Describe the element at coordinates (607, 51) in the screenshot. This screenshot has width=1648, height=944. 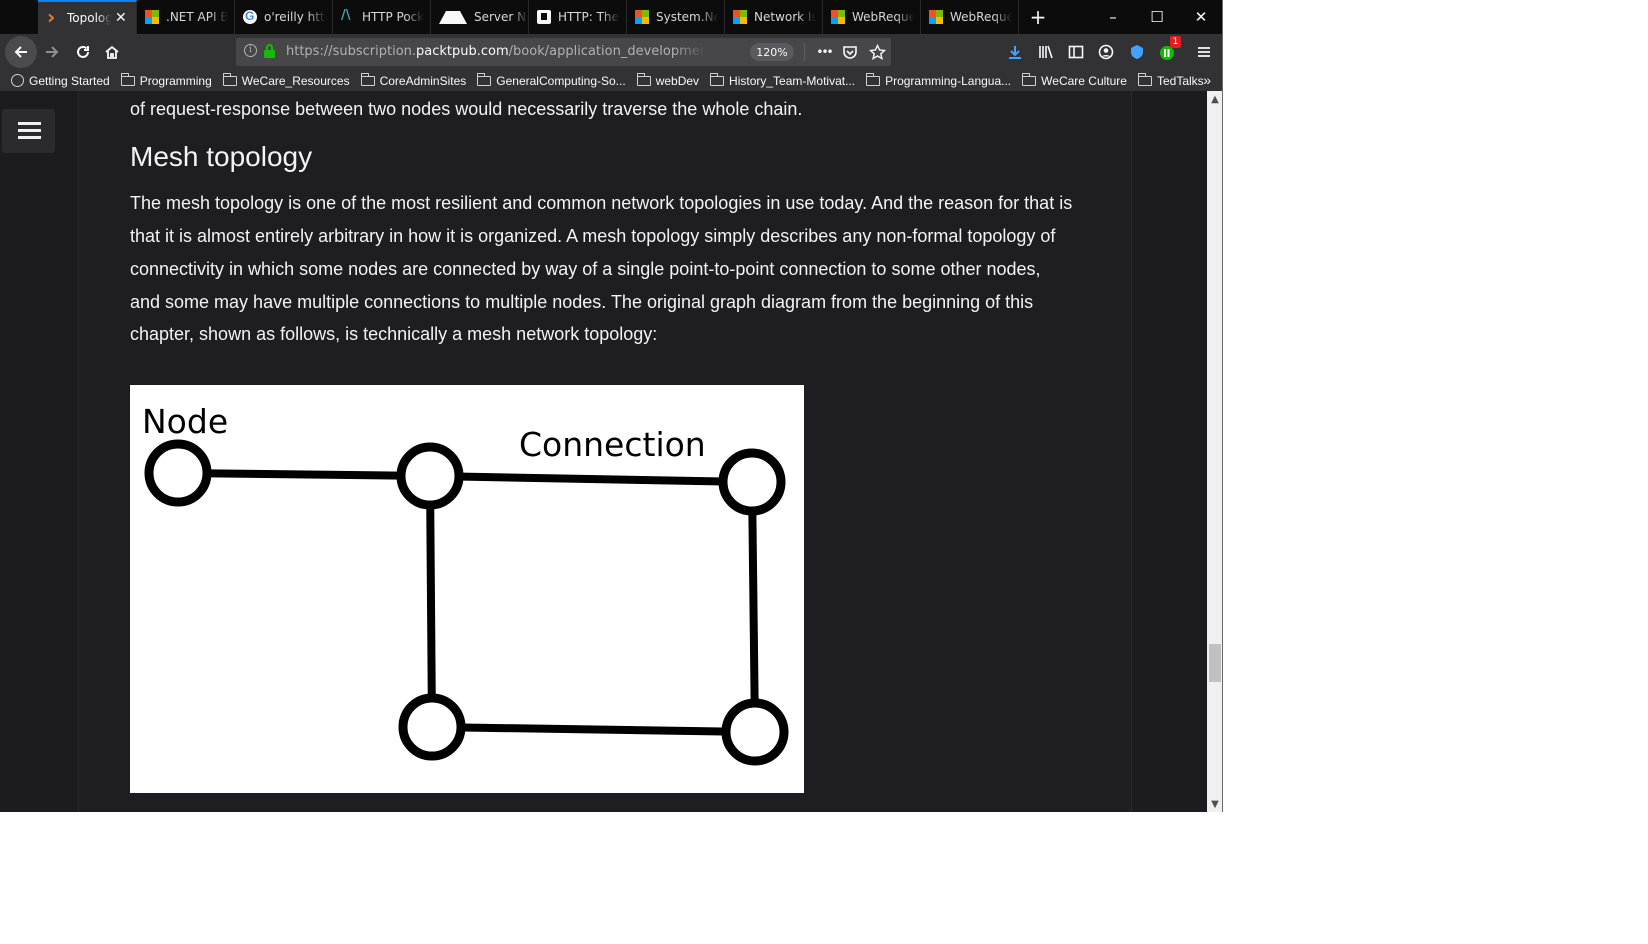
I see `url-path: /book/application_development/97817` at that location.